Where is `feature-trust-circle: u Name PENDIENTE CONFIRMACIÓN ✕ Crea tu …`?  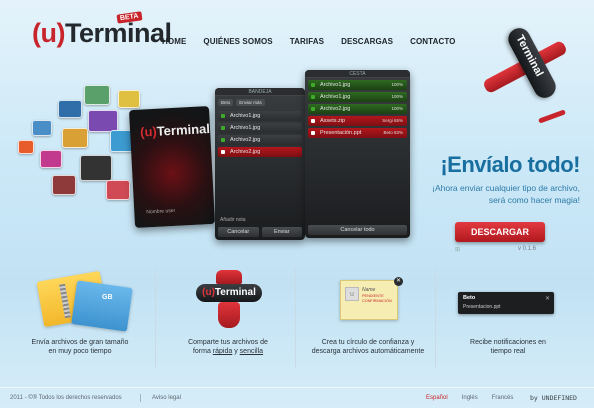 feature-trust-circle: u Name PENDIENTE CONFIRMACIÓN ✕ Crea tu … is located at coordinates (368, 321).